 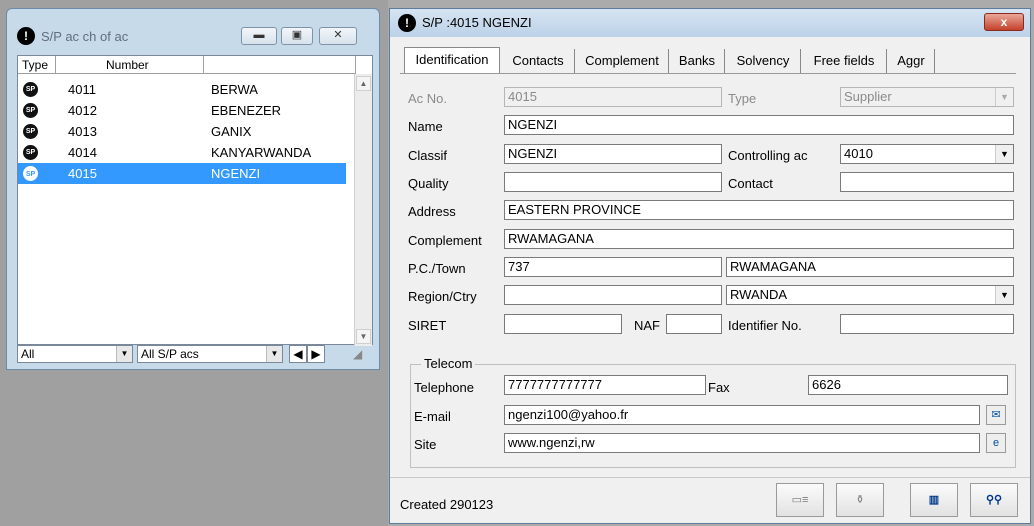 What do you see at coordinates (182, 131) in the screenshot?
I see `list-item: SP 4013 GANIX` at bounding box center [182, 131].